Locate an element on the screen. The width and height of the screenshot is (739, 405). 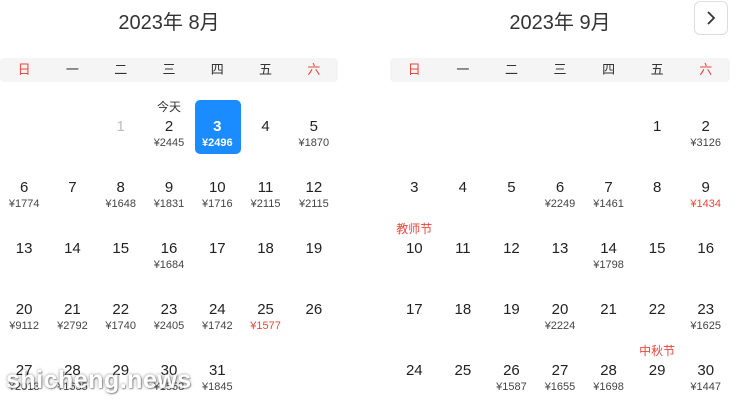
day-price: ¥2445 is located at coordinates (169, 143).